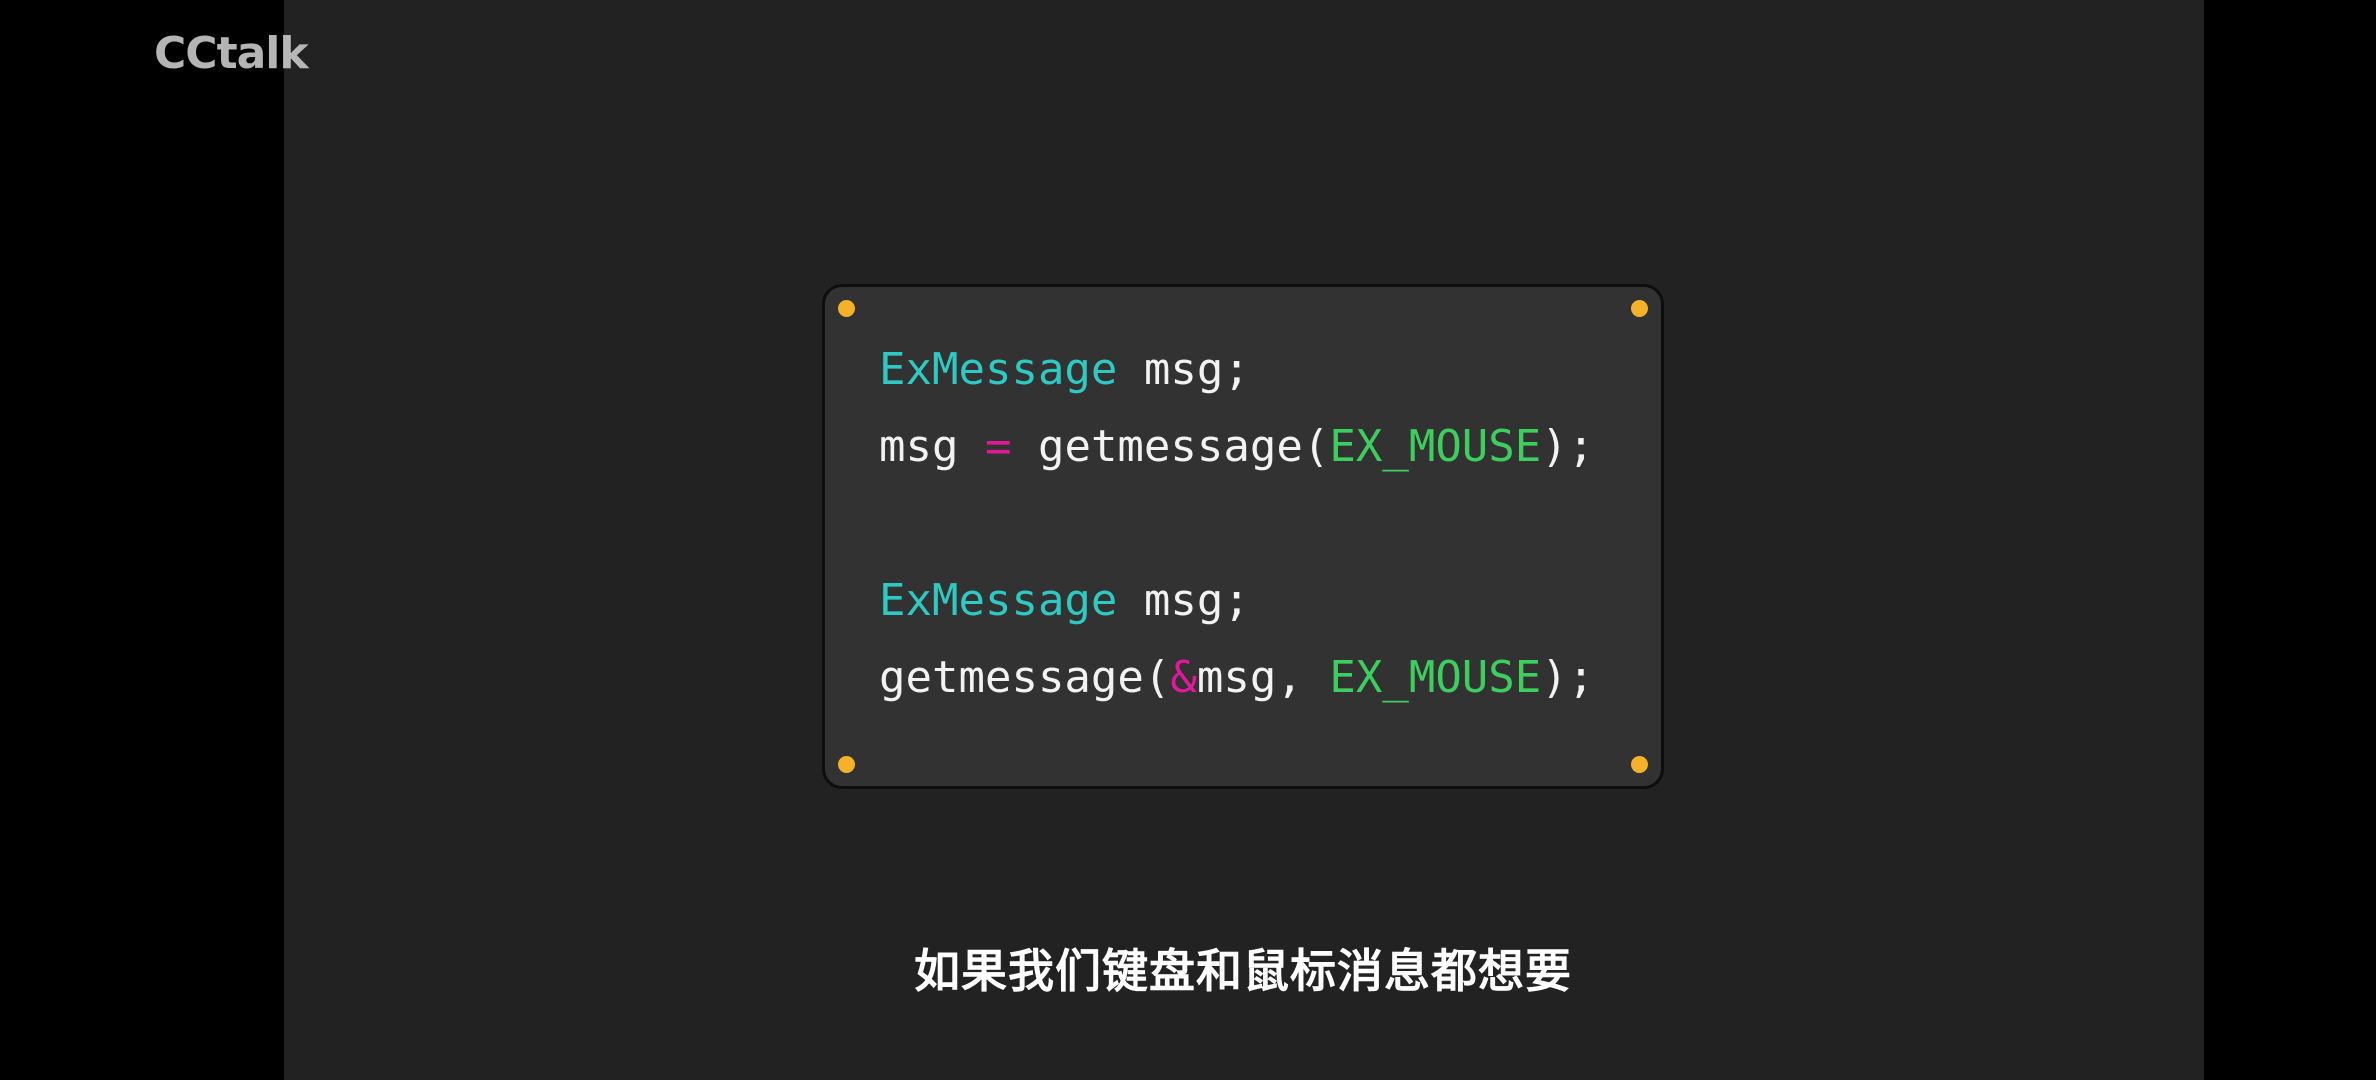 The image size is (2376, 1080). I want to click on corner-dot-bottom-right, so click(1639, 764).